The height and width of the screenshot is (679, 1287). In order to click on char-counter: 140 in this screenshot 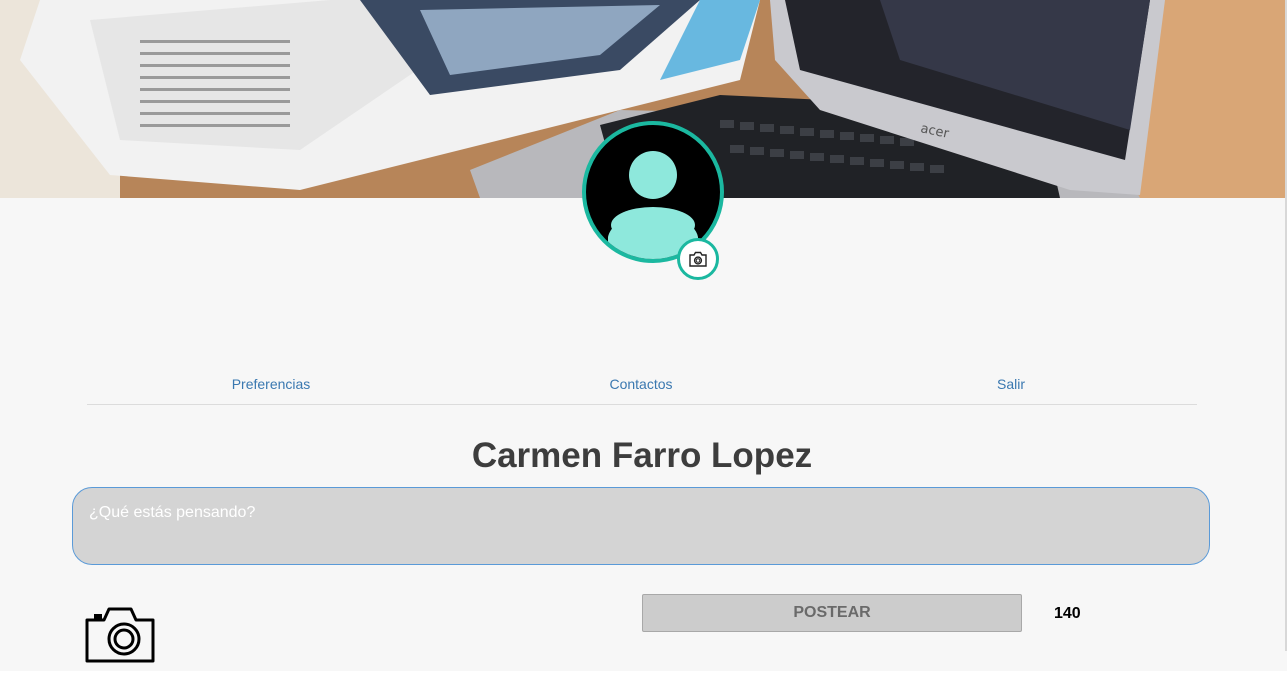, I will do `click(1067, 613)`.